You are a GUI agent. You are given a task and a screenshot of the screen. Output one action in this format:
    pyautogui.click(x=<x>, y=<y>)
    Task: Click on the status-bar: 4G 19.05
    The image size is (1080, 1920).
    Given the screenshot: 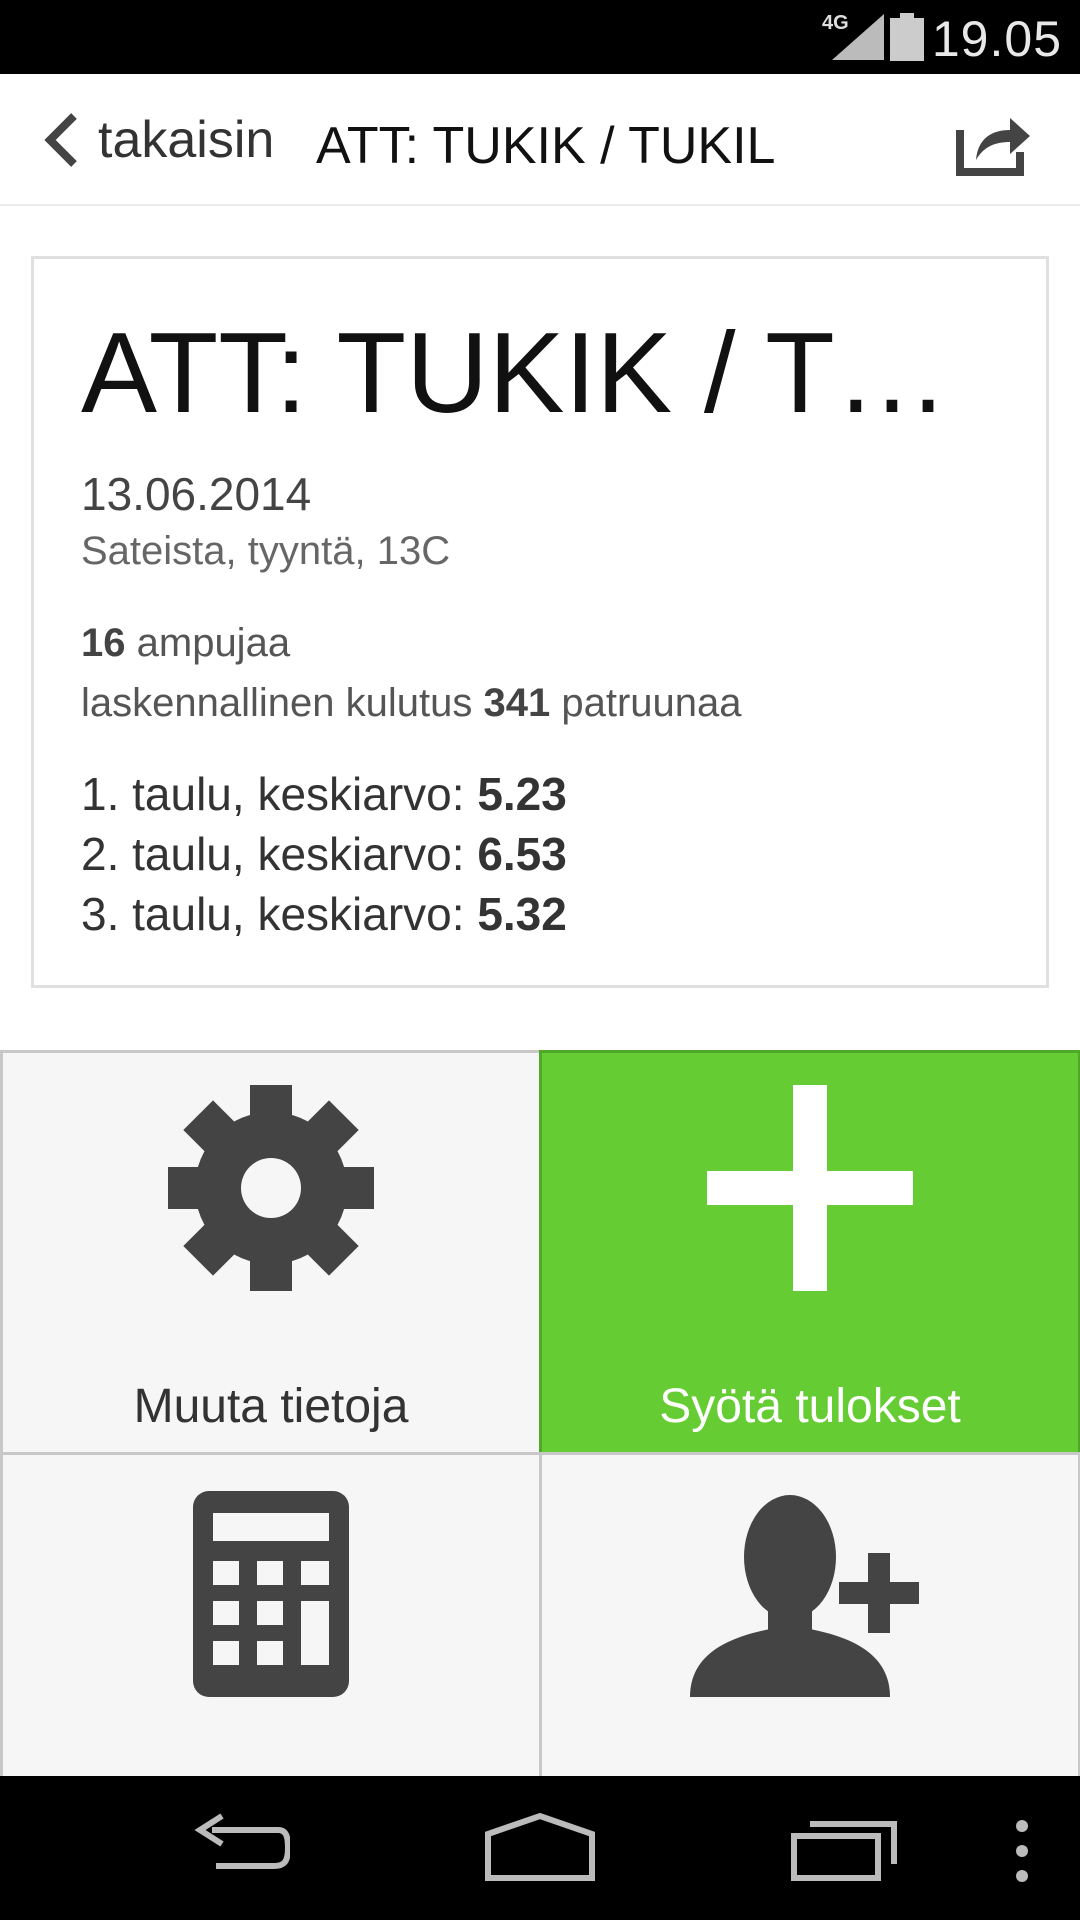 What is the action you would take?
    pyautogui.click(x=540, y=37)
    